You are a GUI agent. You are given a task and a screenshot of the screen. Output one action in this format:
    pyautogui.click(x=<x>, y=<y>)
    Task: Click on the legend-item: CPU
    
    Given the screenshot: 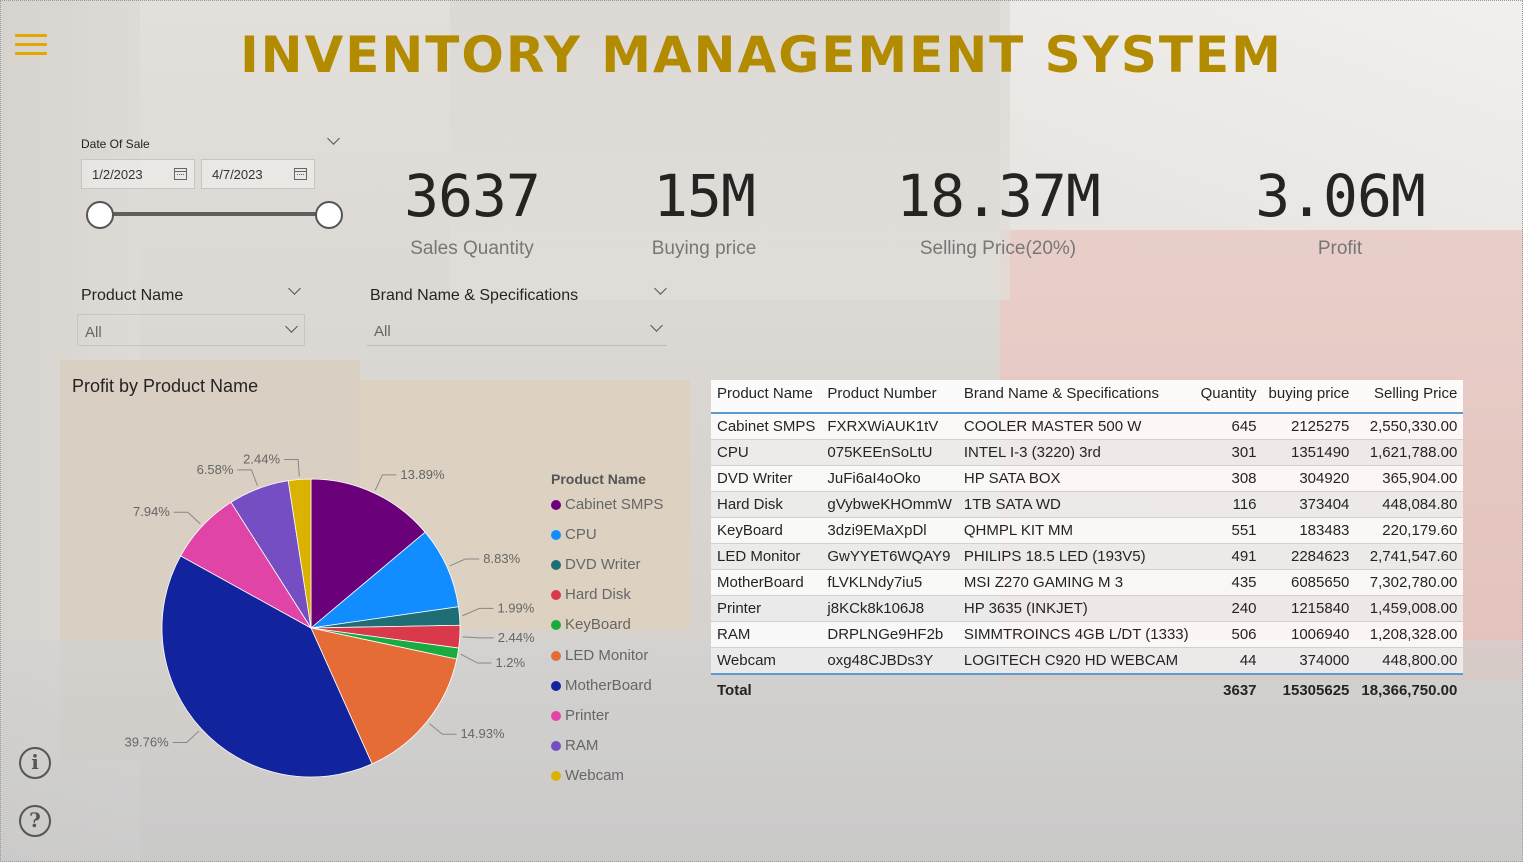 What is the action you would take?
    pyautogui.click(x=574, y=535)
    